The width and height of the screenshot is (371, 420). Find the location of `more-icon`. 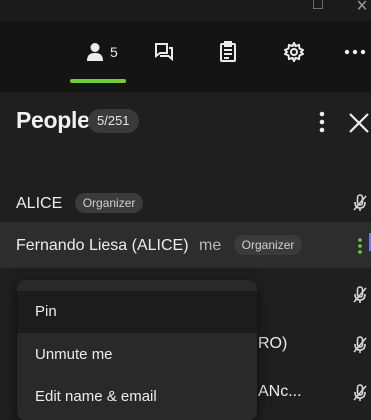

more-icon is located at coordinates (355, 52).